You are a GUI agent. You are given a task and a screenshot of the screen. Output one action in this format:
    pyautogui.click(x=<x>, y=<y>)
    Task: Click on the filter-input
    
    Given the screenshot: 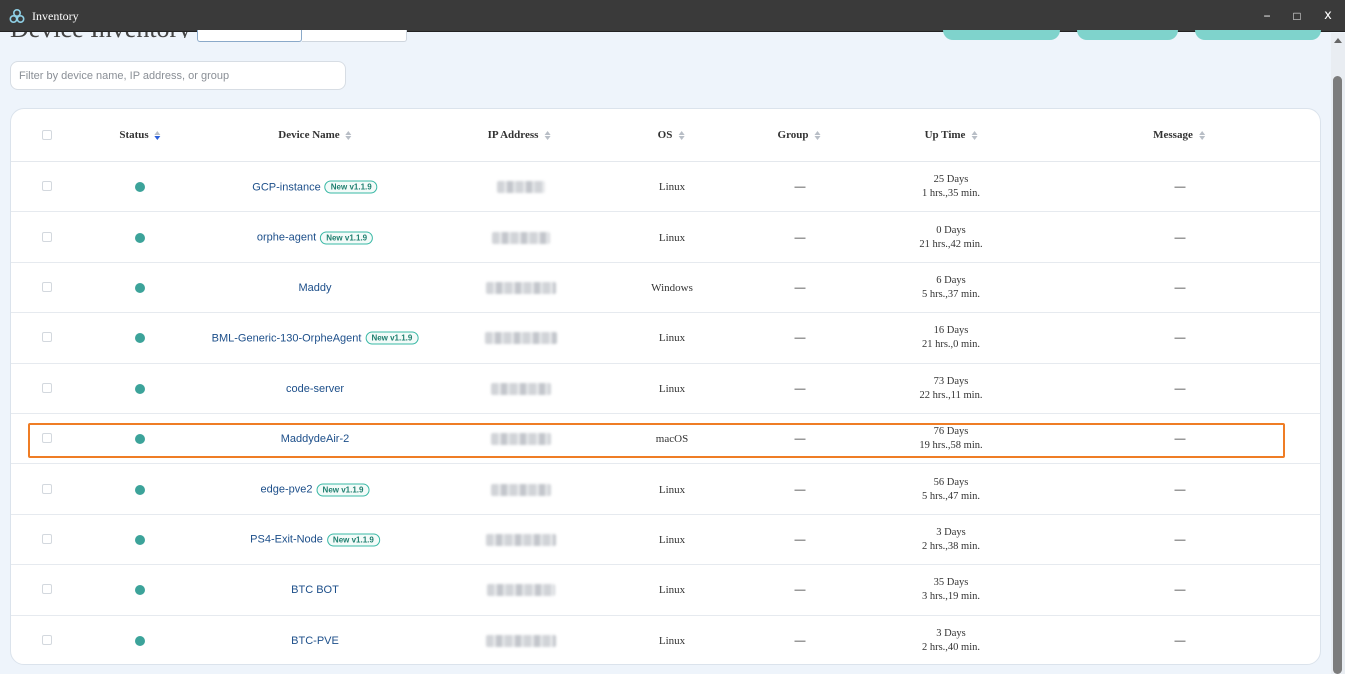 What is the action you would take?
    pyautogui.click(x=178, y=75)
    